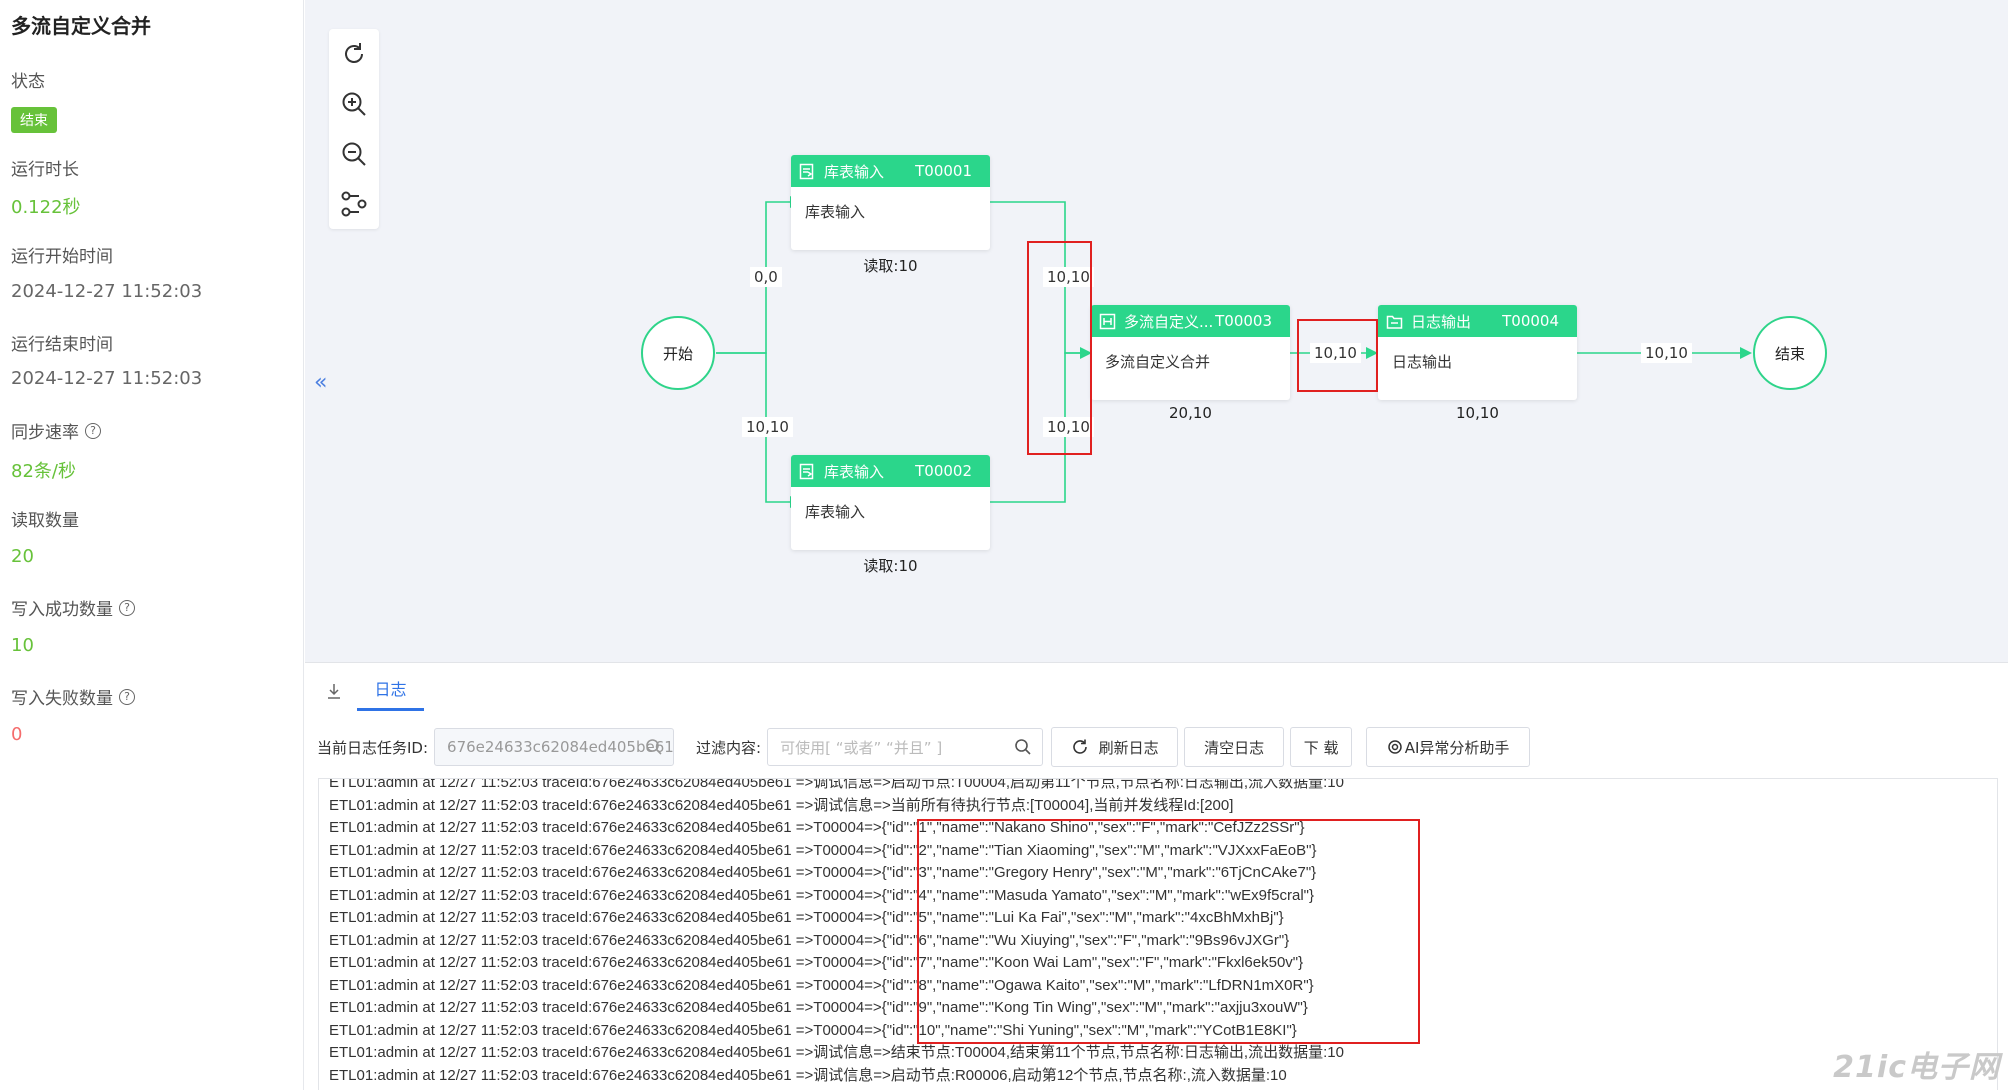 This screenshot has height=1090, width=2008. Describe the element at coordinates (861, 747) in the screenshot. I see `filter-placeholder: 可使用[ “或者” “并且” ]` at that location.